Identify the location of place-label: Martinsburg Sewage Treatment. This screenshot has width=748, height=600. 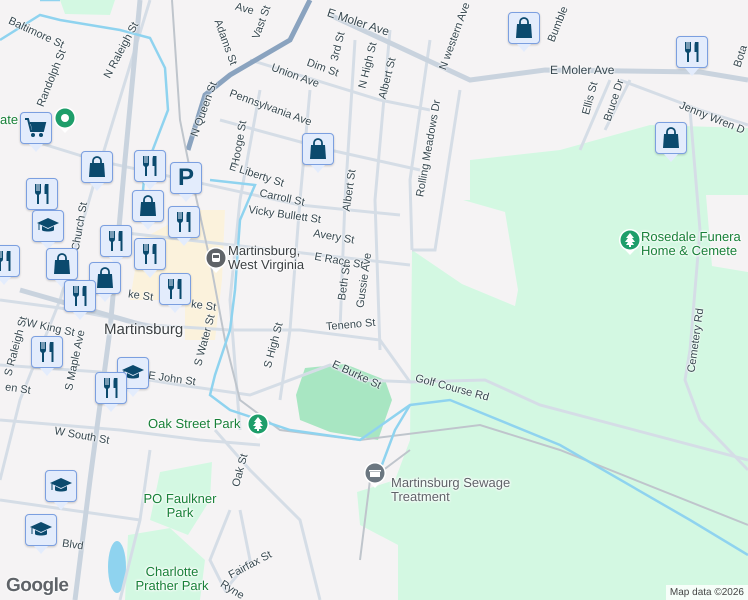
(451, 490).